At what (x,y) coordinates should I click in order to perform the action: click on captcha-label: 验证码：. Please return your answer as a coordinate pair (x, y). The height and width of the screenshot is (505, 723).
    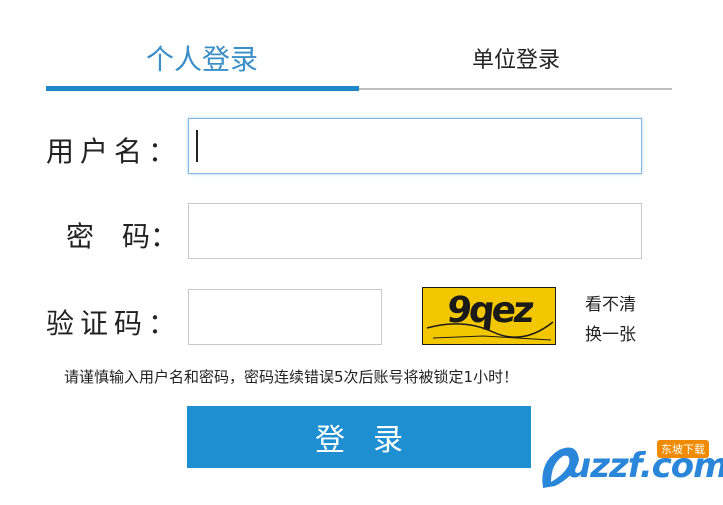
    Looking at the image, I should click on (114, 323).